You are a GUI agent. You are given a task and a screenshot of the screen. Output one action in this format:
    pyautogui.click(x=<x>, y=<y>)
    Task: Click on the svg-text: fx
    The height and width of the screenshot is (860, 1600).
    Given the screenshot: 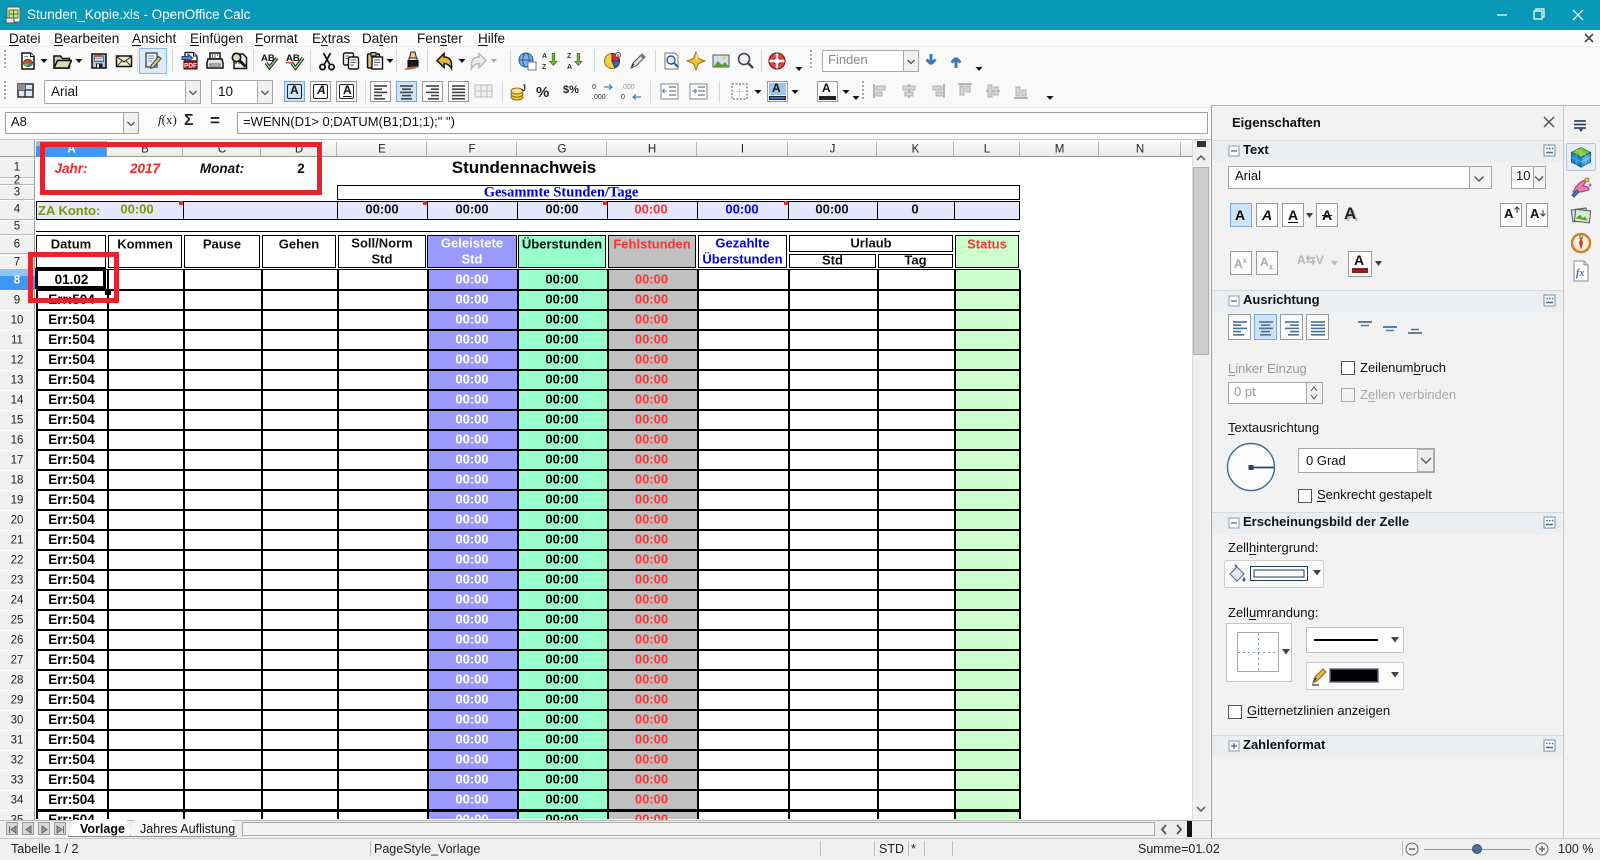 What is the action you would take?
    pyautogui.click(x=1580, y=273)
    